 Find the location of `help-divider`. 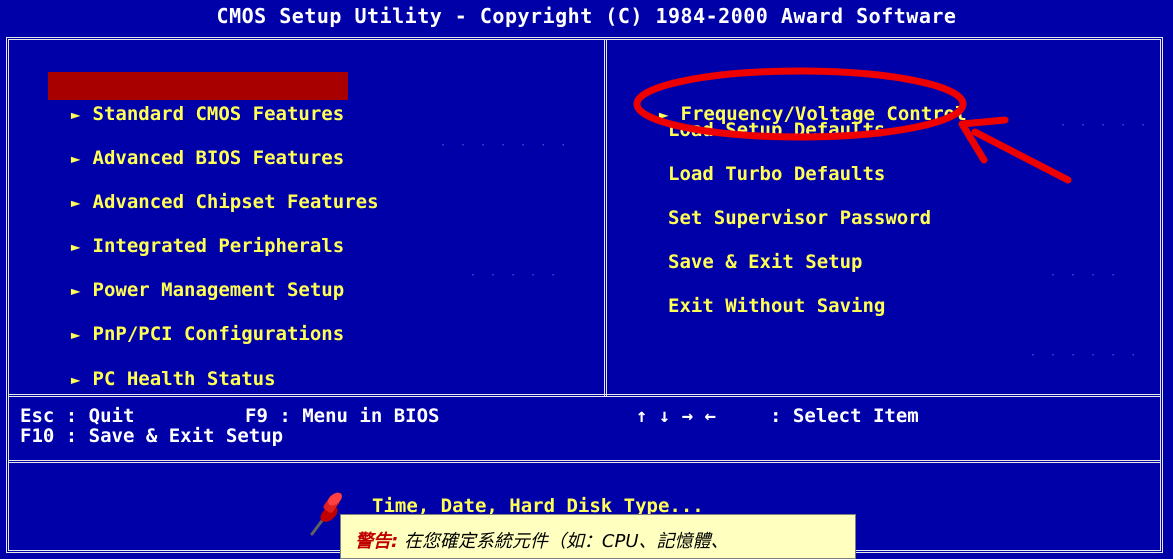

help-divider is located at coordinates (584, 461).